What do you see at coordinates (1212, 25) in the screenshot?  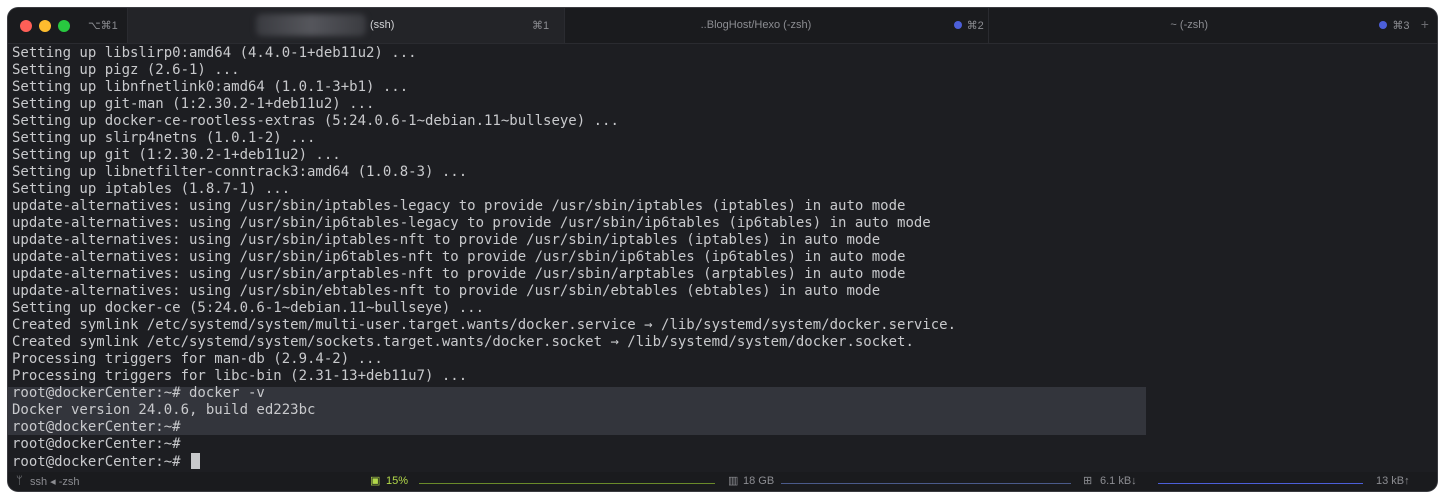 I see `tab-home: ~ (-zsh) ⌘3 +` at bounding box center [1212, 25].